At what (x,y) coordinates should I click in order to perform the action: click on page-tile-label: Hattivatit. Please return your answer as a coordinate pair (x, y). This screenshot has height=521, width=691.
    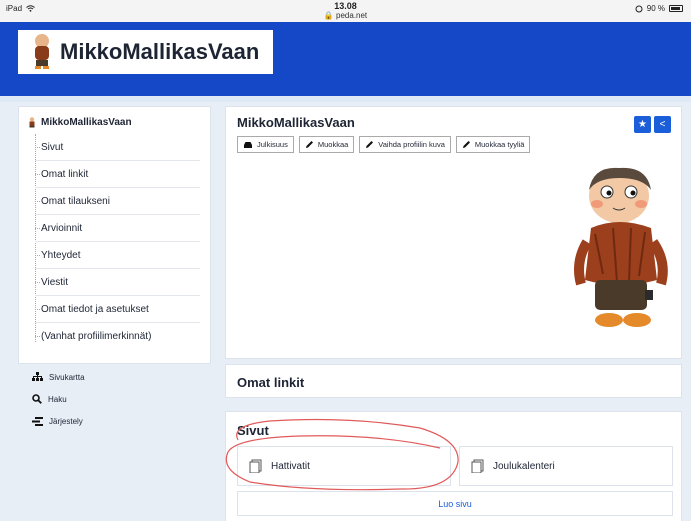
    Looking at the image, I should click on (290, 466).